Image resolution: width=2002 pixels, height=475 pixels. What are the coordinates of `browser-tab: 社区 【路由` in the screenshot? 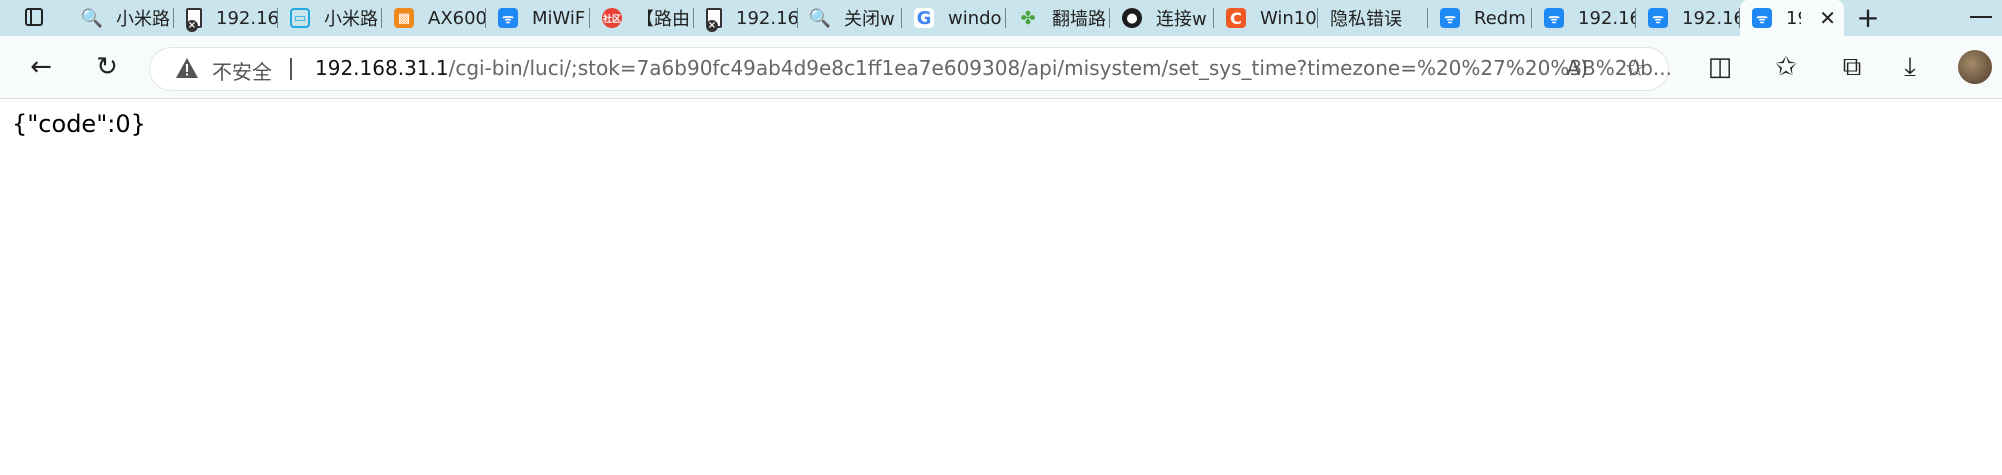 It's located at (642, 18).